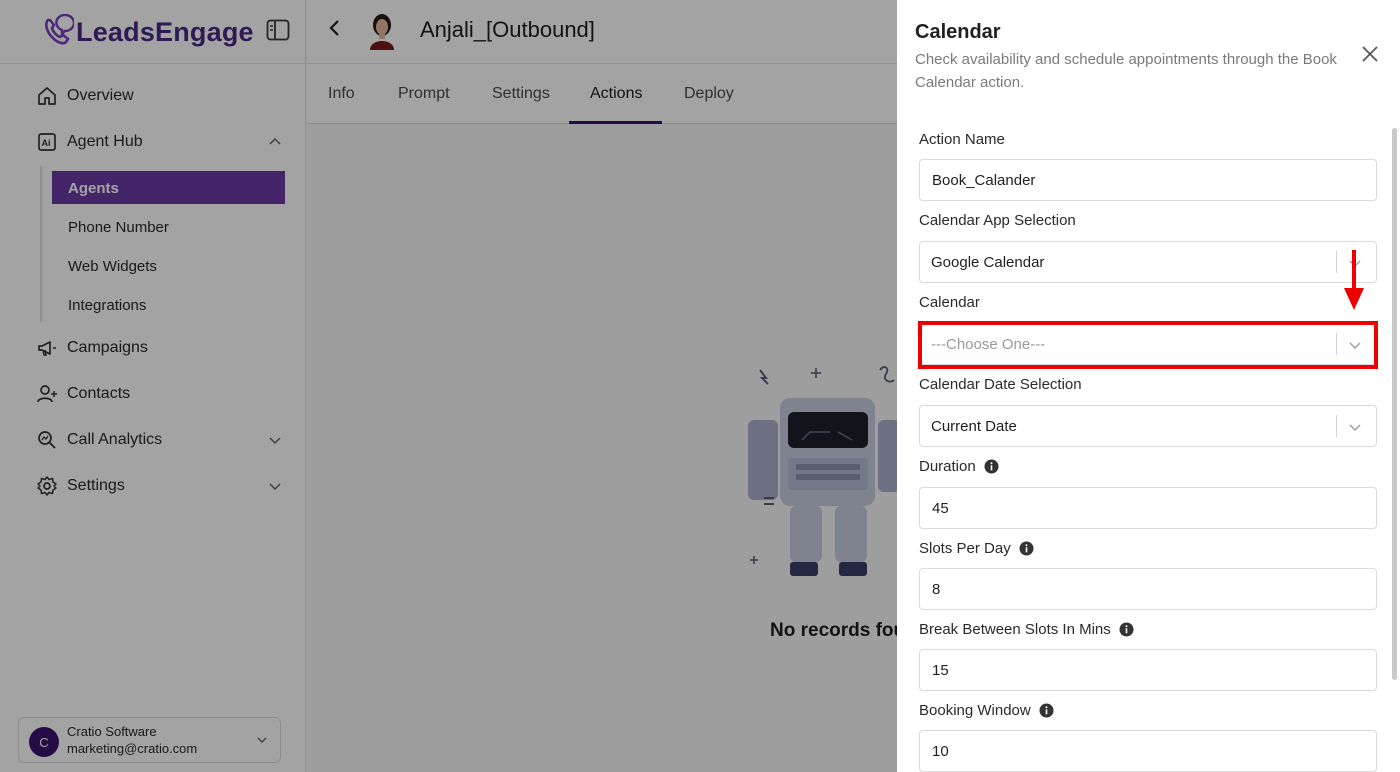 Image resolution: width=1400 pixels, height=772 pixels. I want to click on action-name-label: Action Name, so click(962, 139).